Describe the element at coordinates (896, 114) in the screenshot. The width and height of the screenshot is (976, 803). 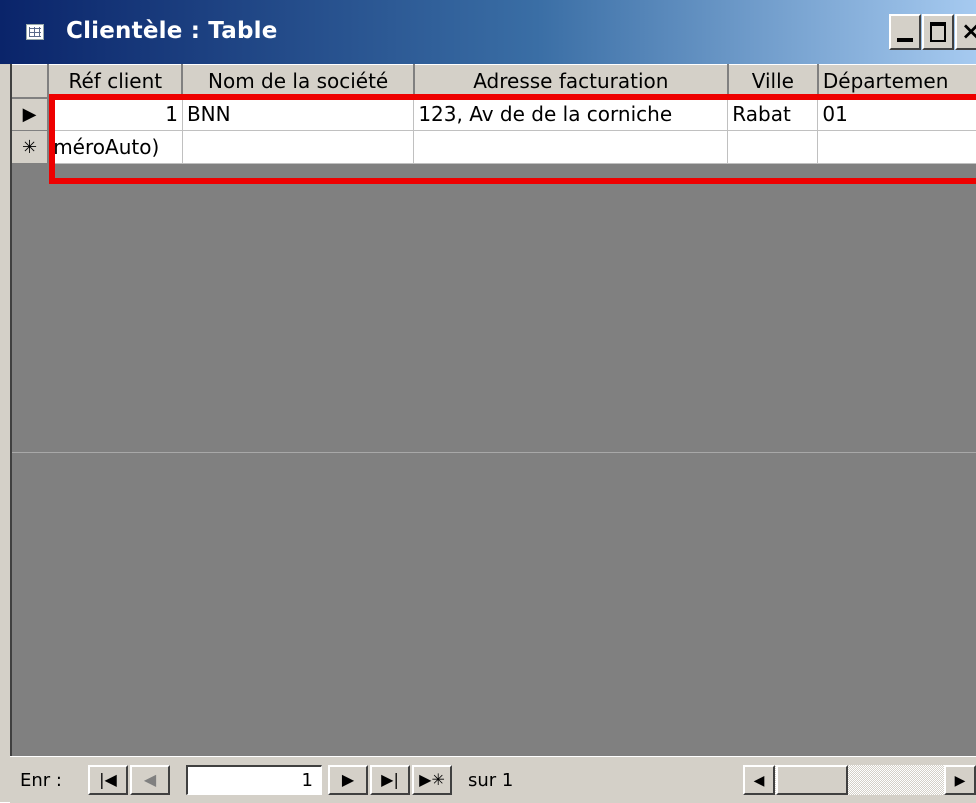
I see `cell-departement: 01` at that location.